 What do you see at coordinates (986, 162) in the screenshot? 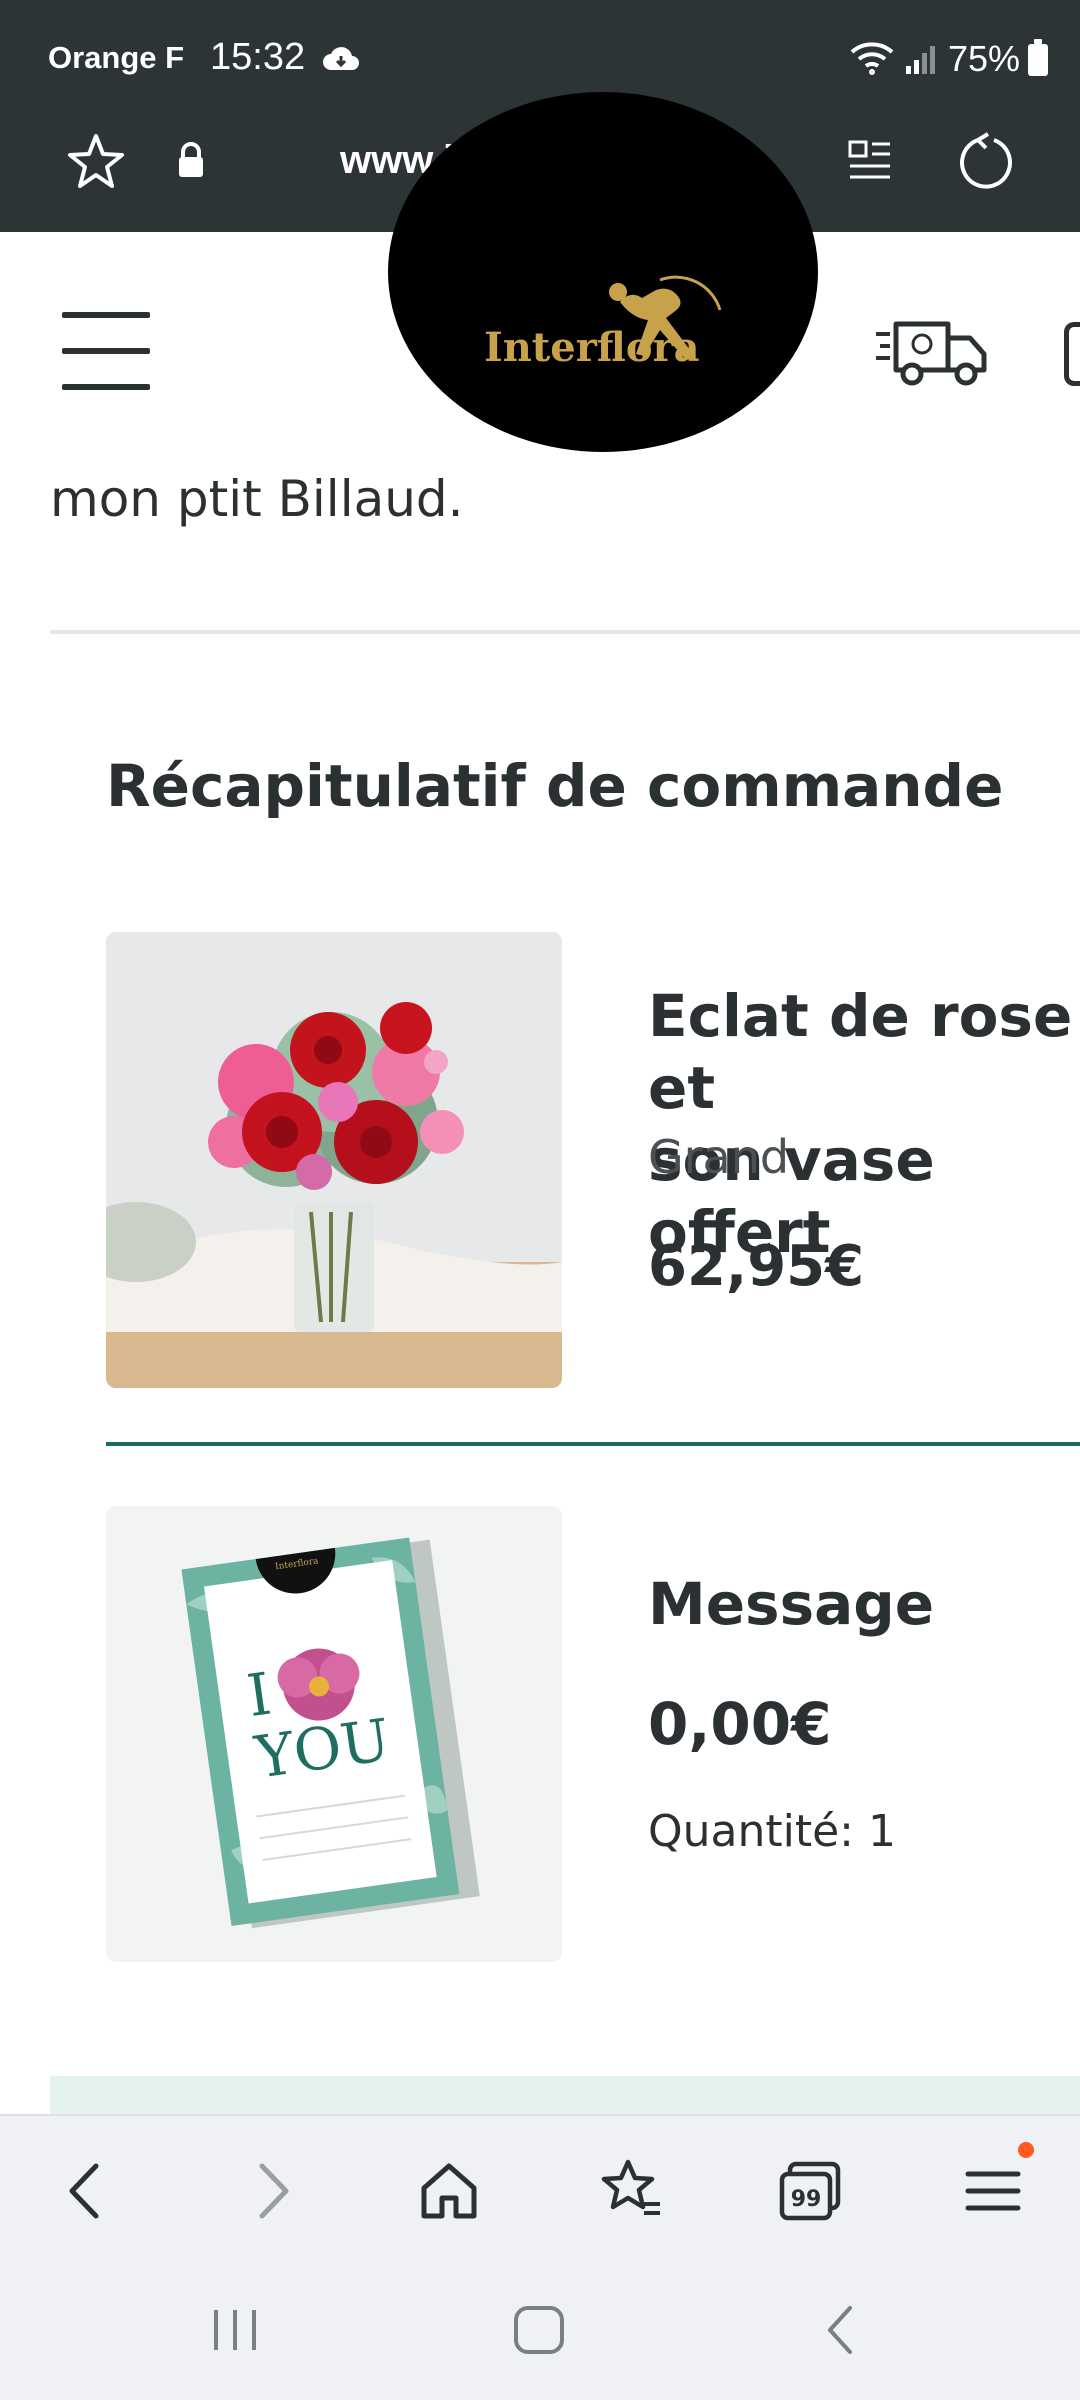
I see `reload-icon` at bounding box center [986, 162].